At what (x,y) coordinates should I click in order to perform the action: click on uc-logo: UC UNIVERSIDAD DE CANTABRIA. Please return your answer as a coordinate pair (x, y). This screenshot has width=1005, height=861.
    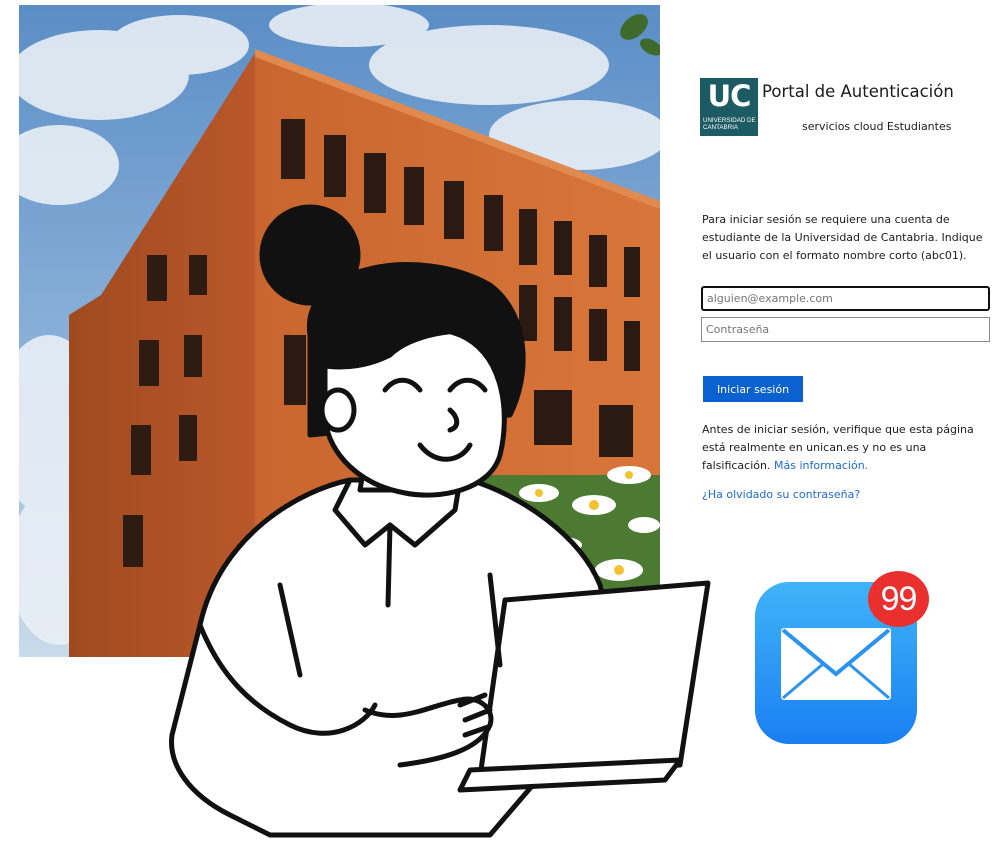
    Looking at the image, I should click on (729, 107).